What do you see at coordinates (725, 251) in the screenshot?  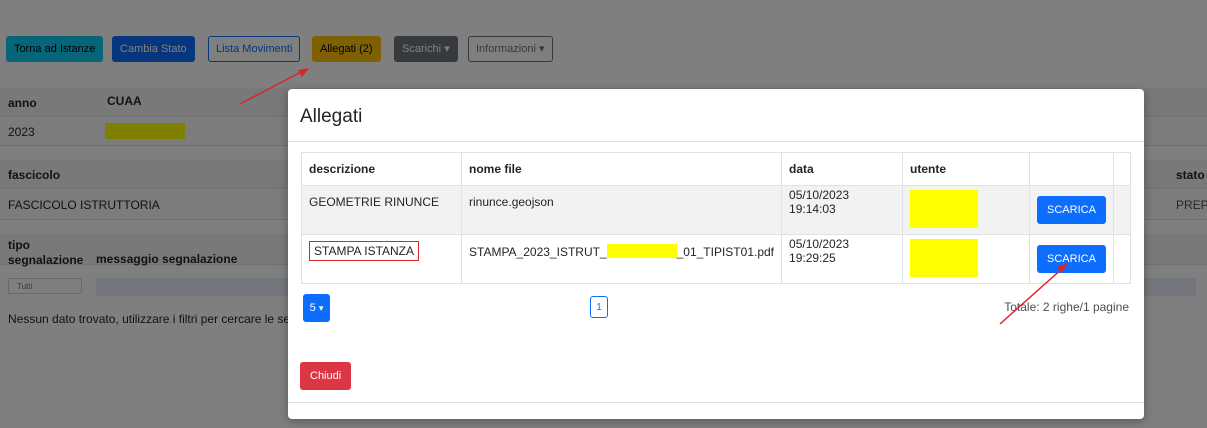 I see `file-name-suffix: _01_TIPIST01.pdf` at bounding box center [725, 251].